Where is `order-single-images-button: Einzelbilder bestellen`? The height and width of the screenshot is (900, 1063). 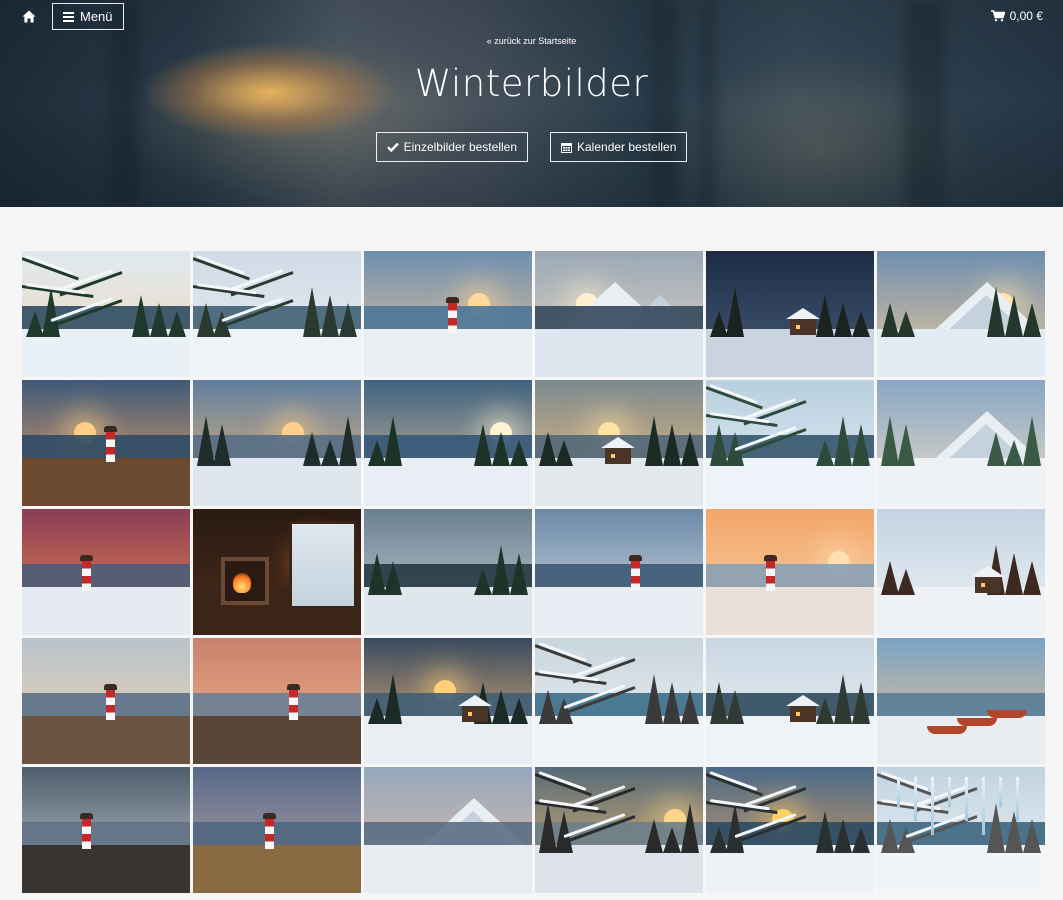 order-single-images-button: Einzelbilder bestellen is located at coordinates (451, 147).